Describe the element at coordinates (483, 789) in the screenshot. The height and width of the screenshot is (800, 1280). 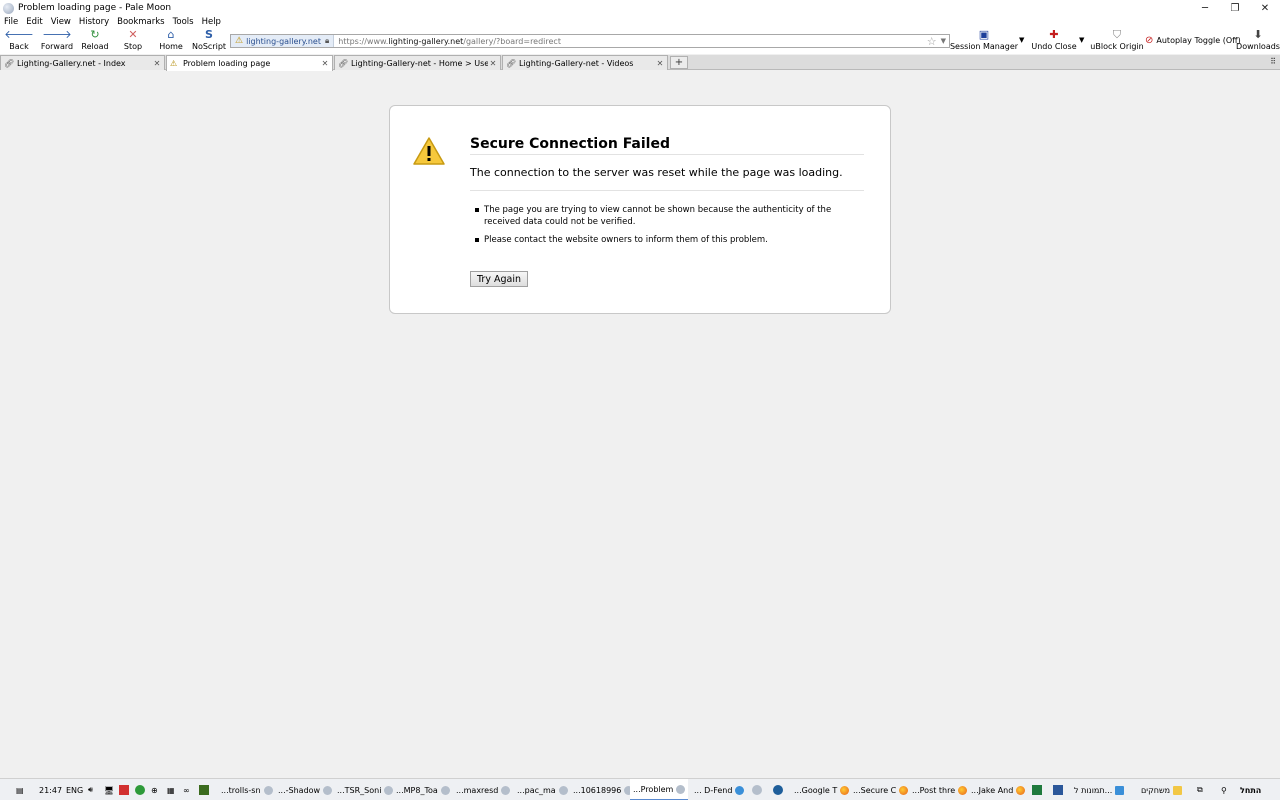
I see `taskbar-task: ...maxresd` at that location.